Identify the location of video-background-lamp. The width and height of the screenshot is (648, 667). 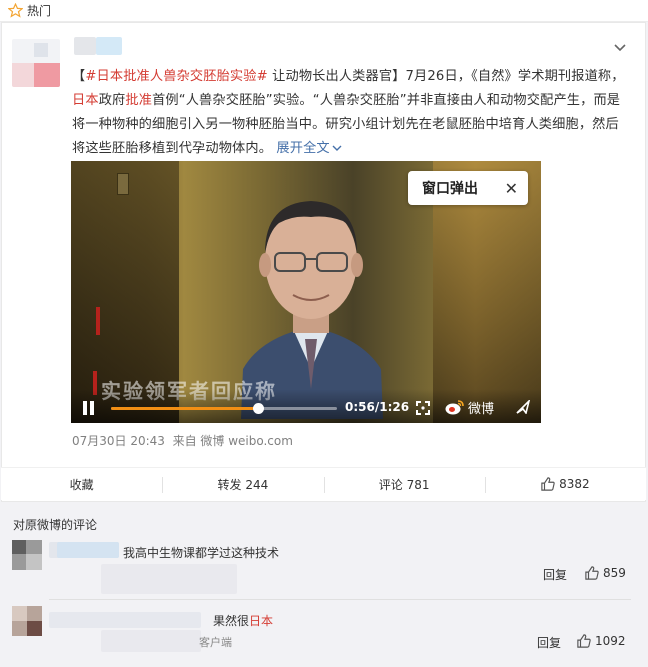
(123, 184).